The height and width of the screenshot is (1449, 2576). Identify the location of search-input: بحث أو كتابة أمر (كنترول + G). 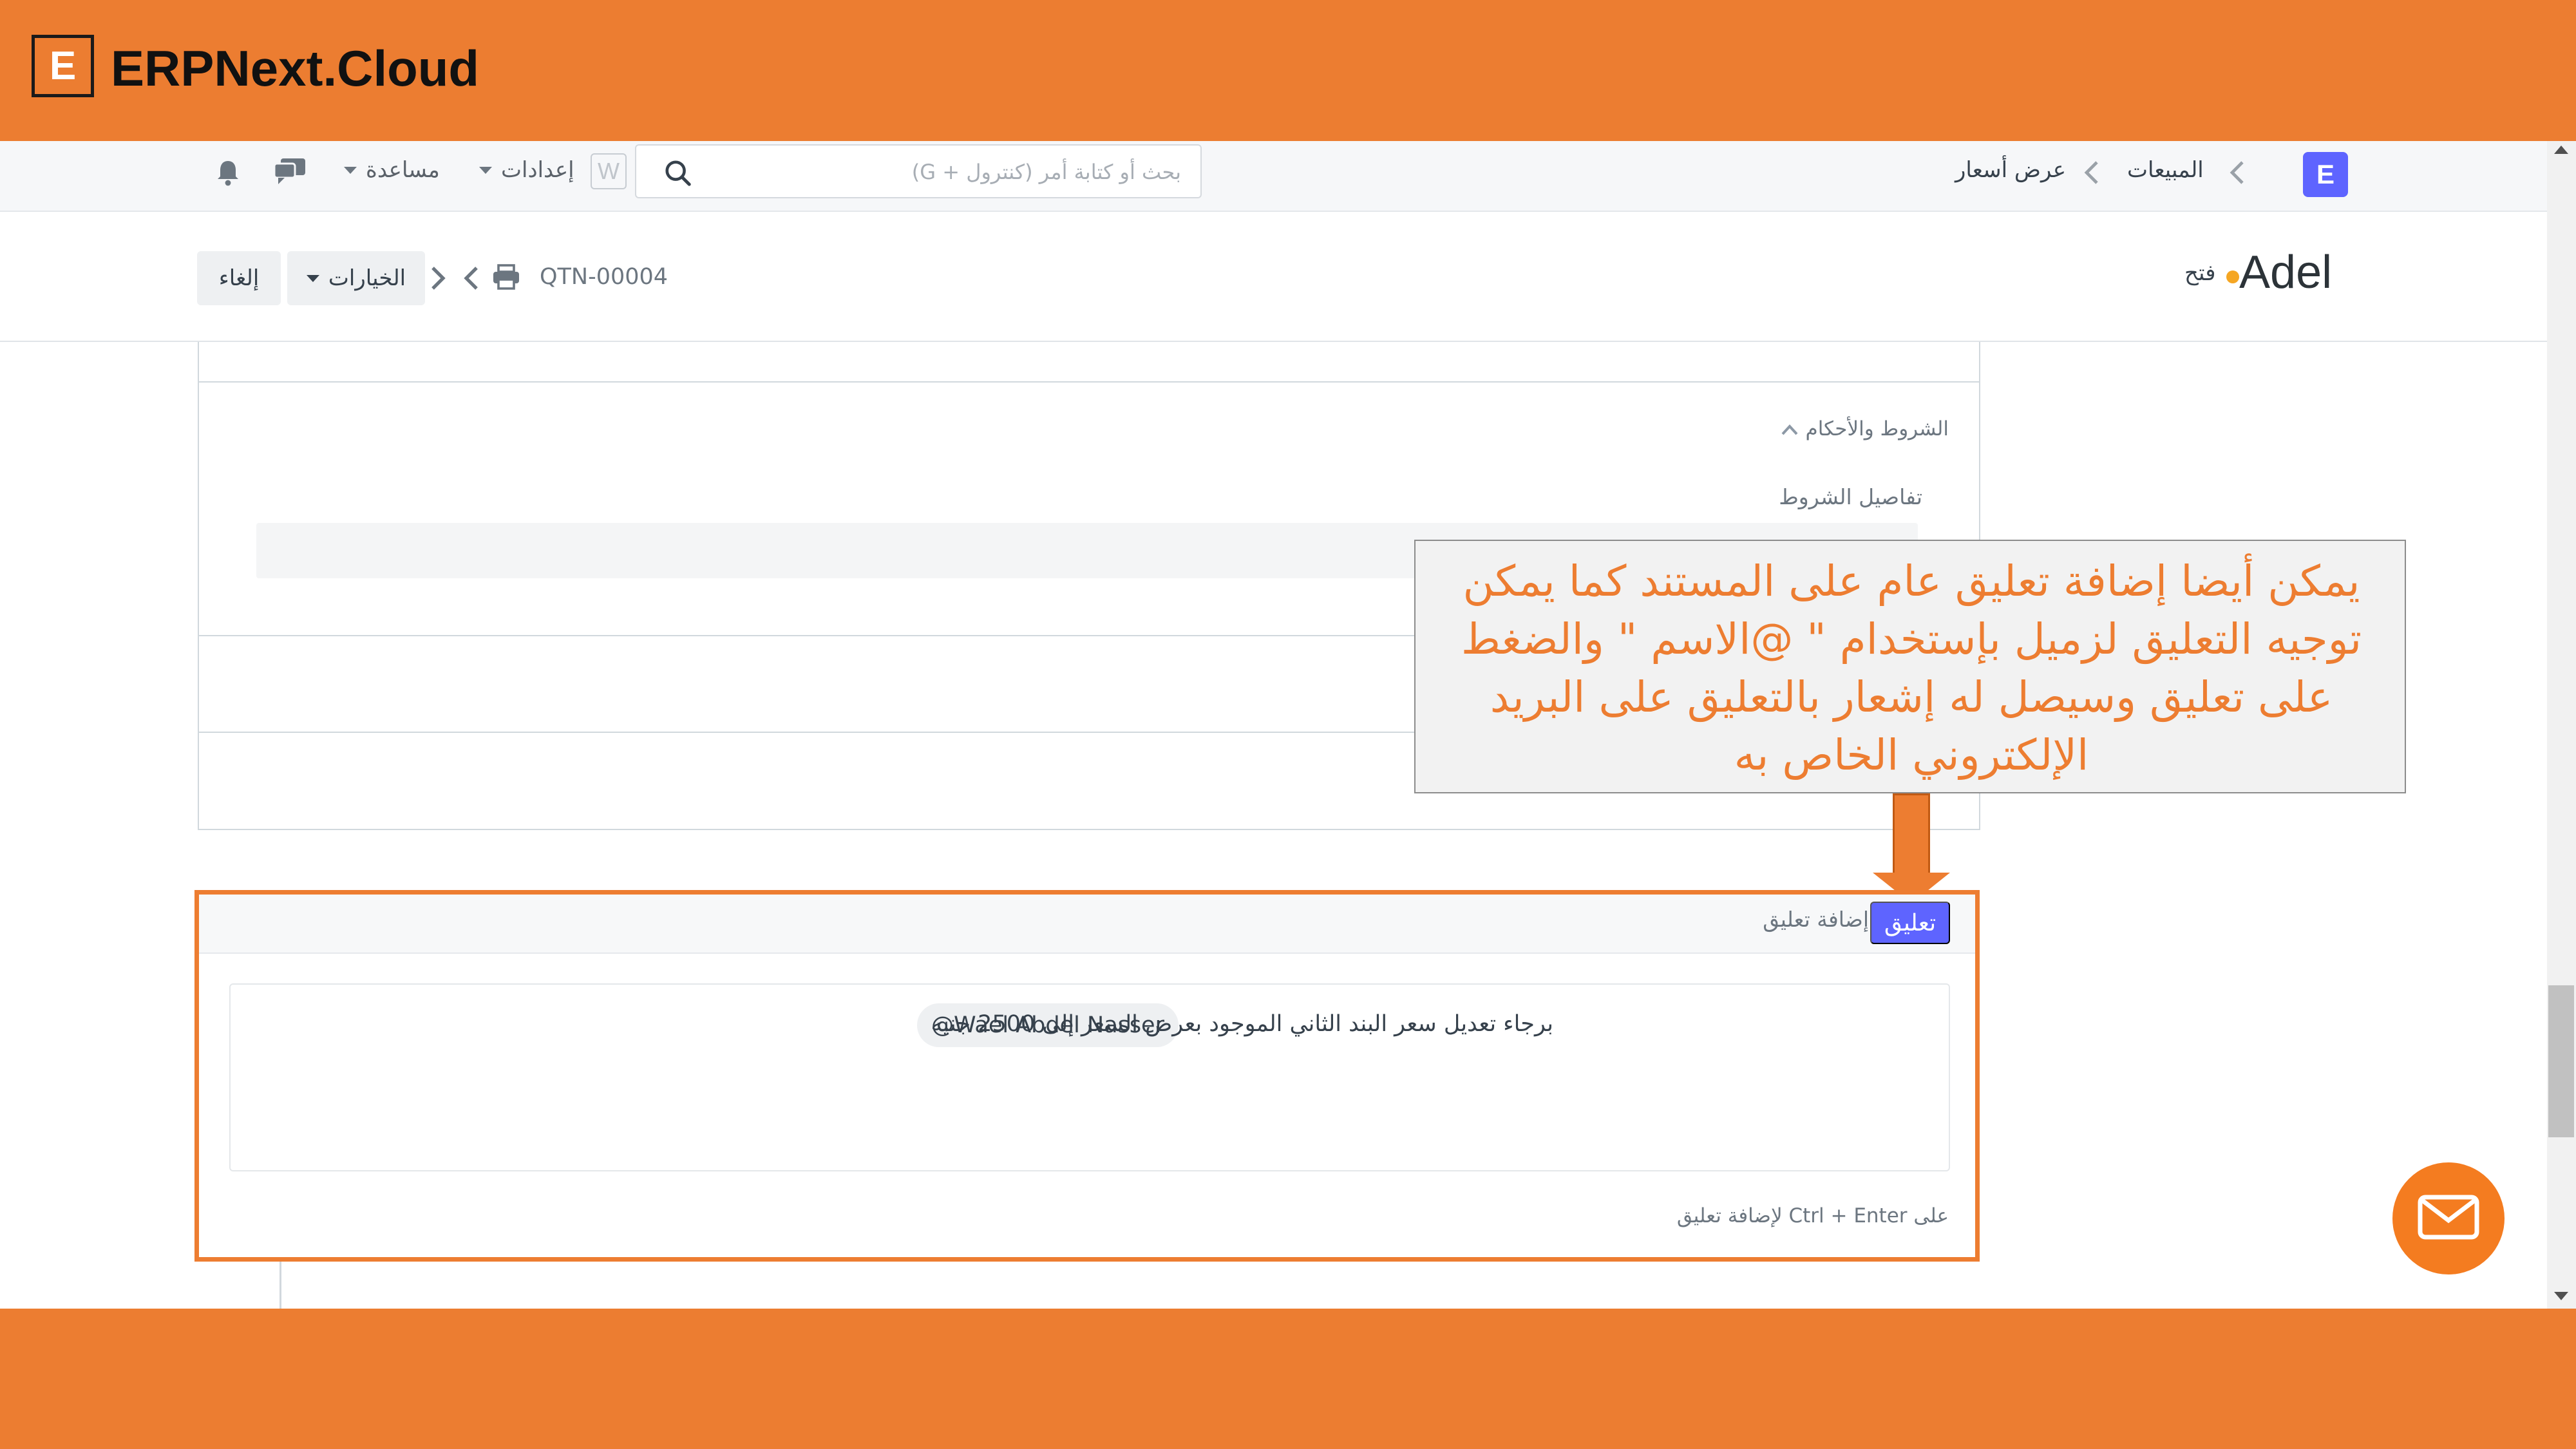
(918, 171).